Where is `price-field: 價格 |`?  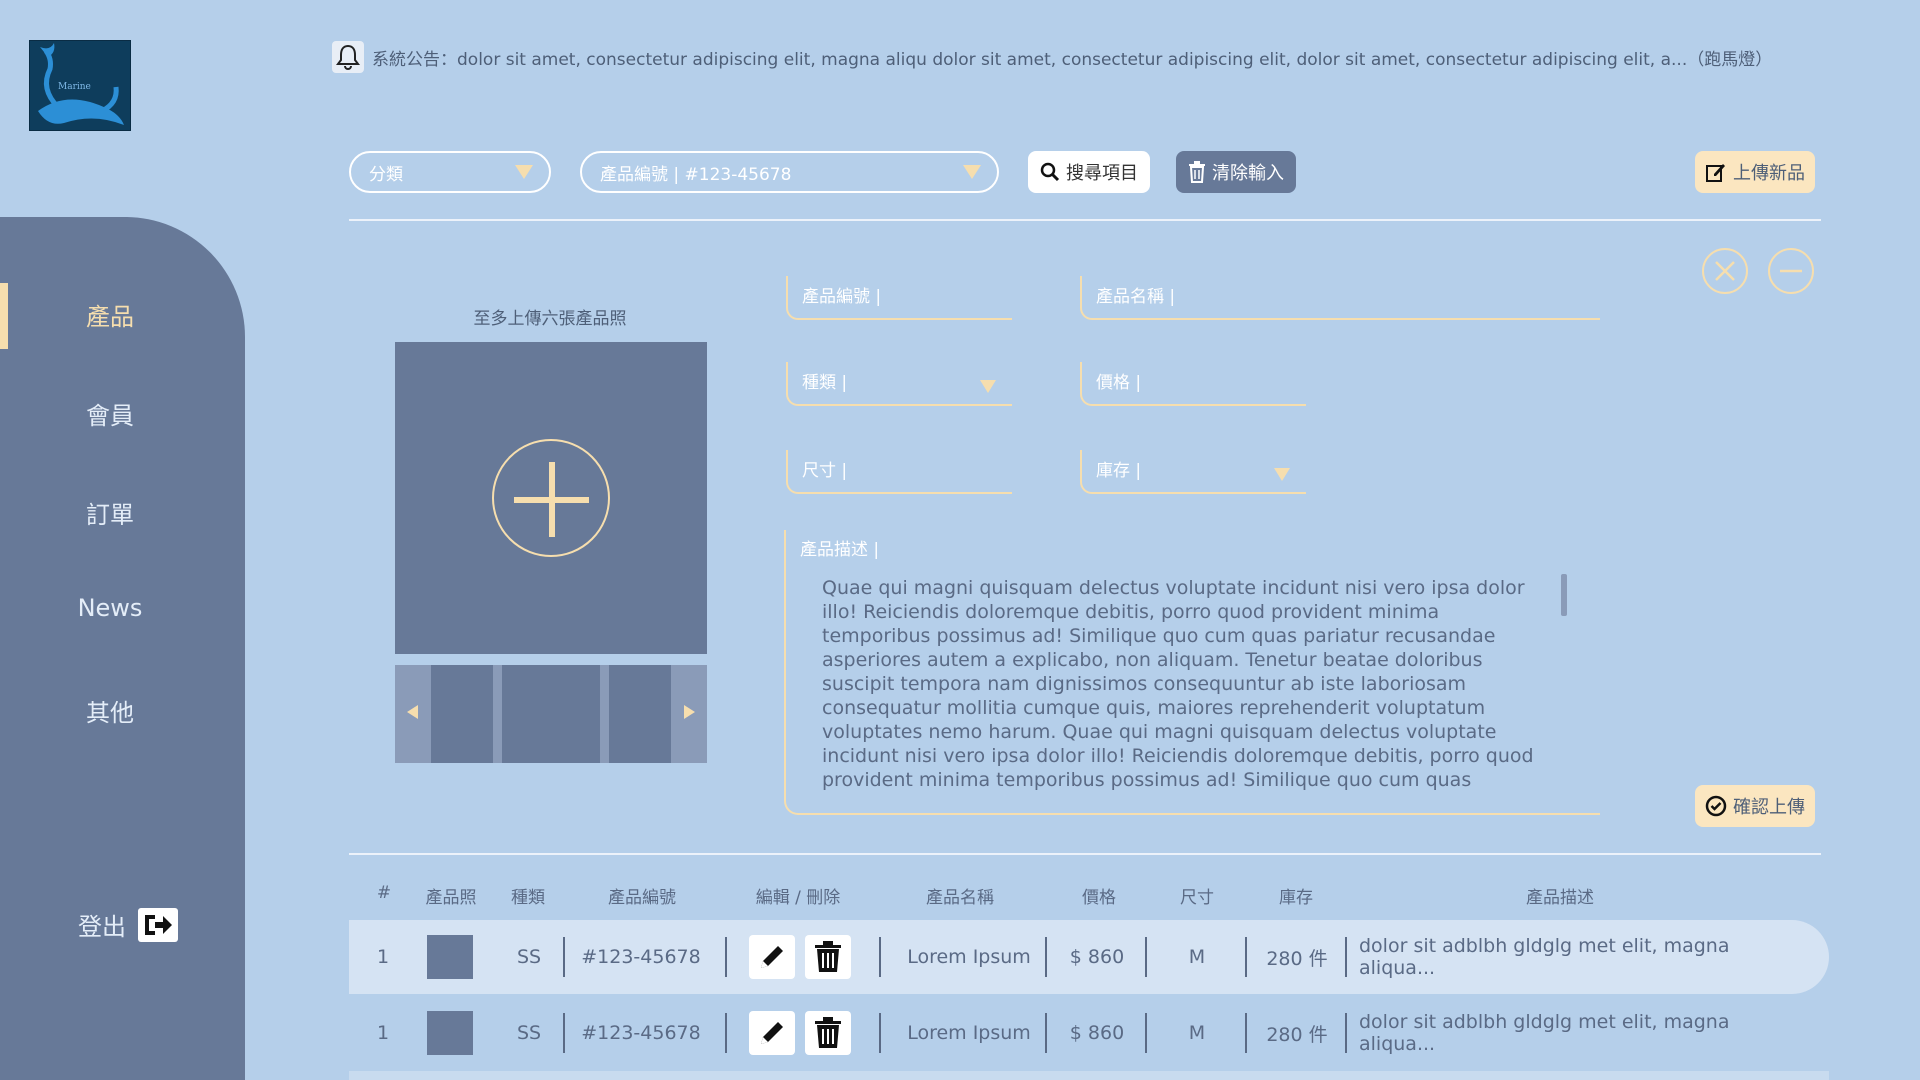 price-field: 價格 | is located at coordinates (1193, 384).